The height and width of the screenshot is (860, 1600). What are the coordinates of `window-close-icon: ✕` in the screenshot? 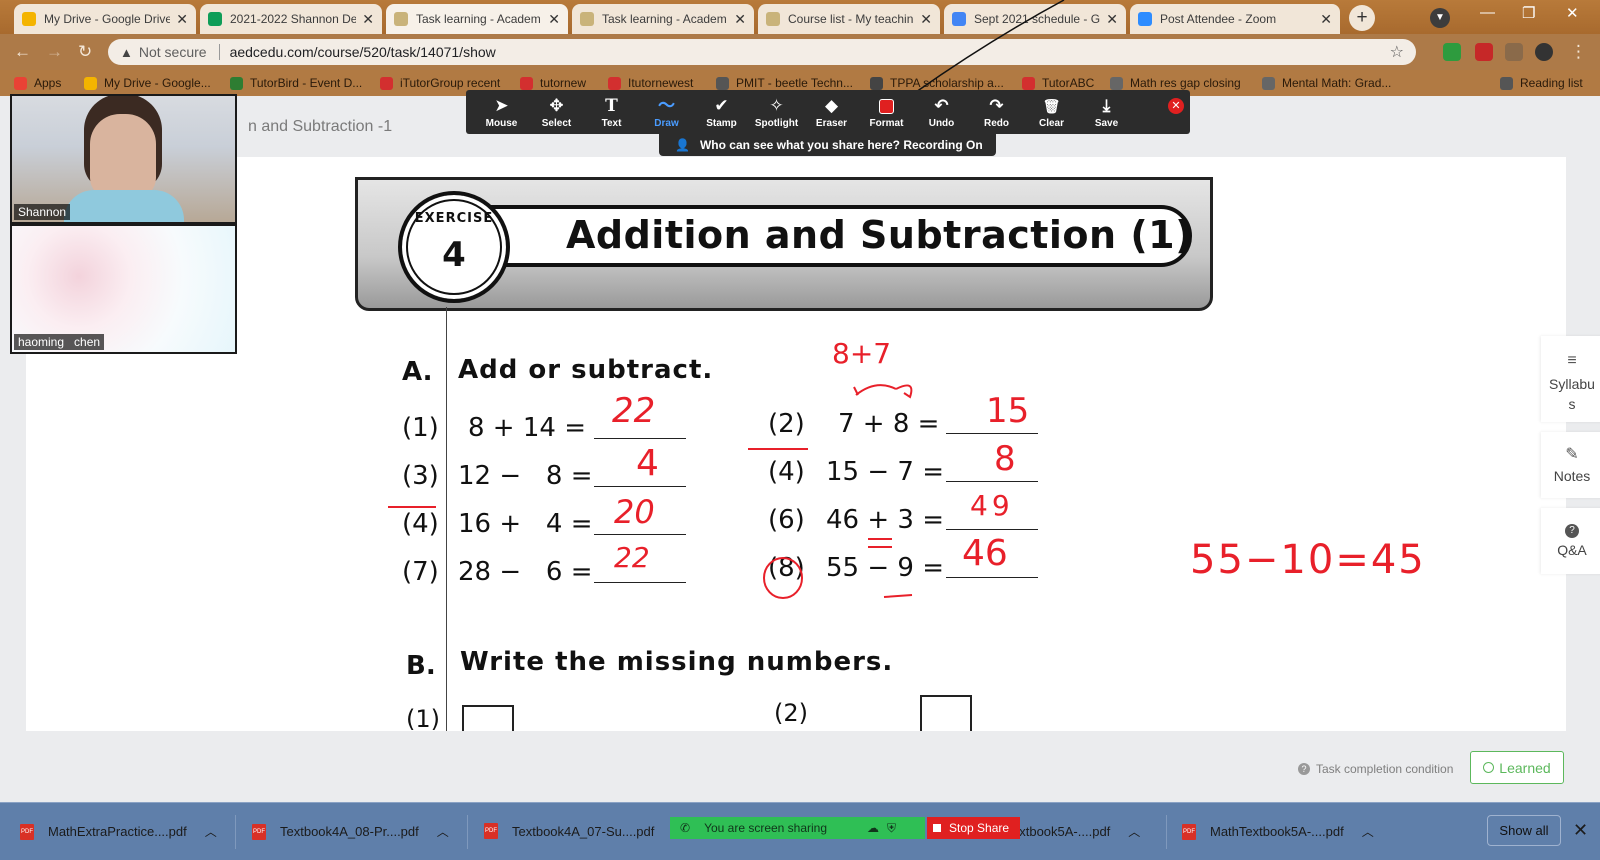 It's located at (1572, 13).